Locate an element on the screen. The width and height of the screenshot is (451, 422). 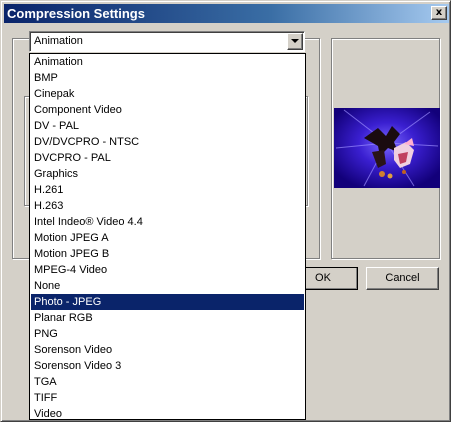
dropdown-option: H.263 is located at coordinates (167, 206).